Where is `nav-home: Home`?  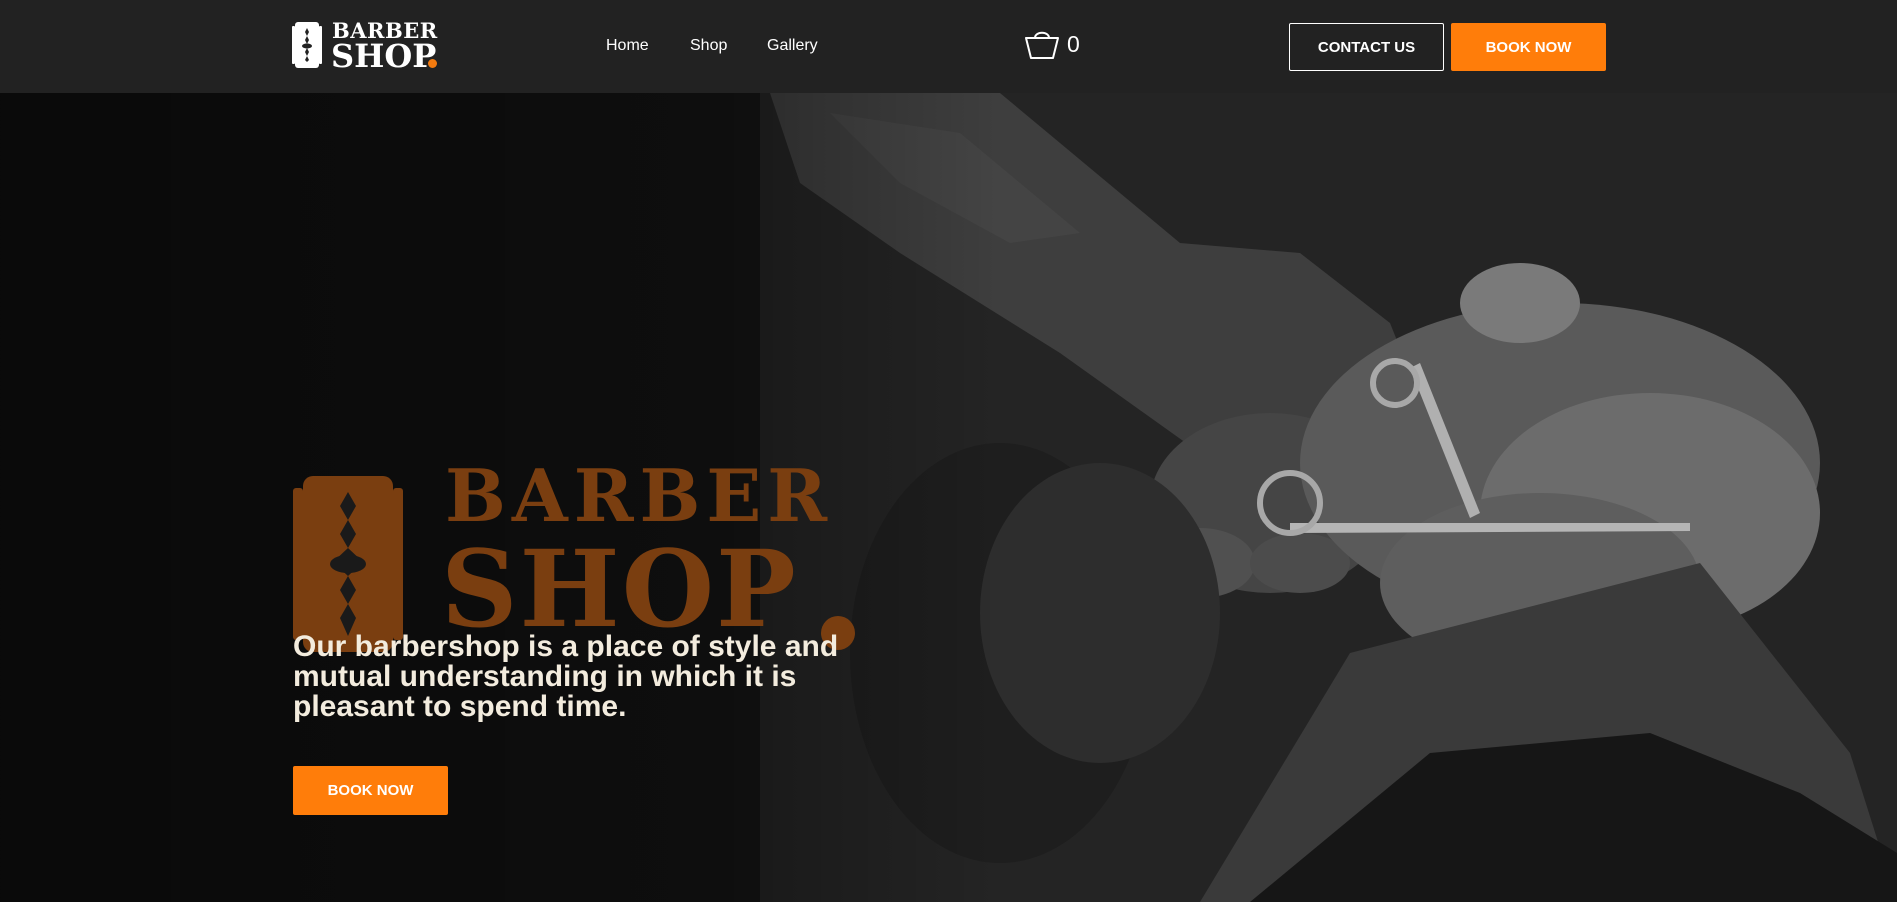
nav-home: Home is located at coordinates (627, 46).